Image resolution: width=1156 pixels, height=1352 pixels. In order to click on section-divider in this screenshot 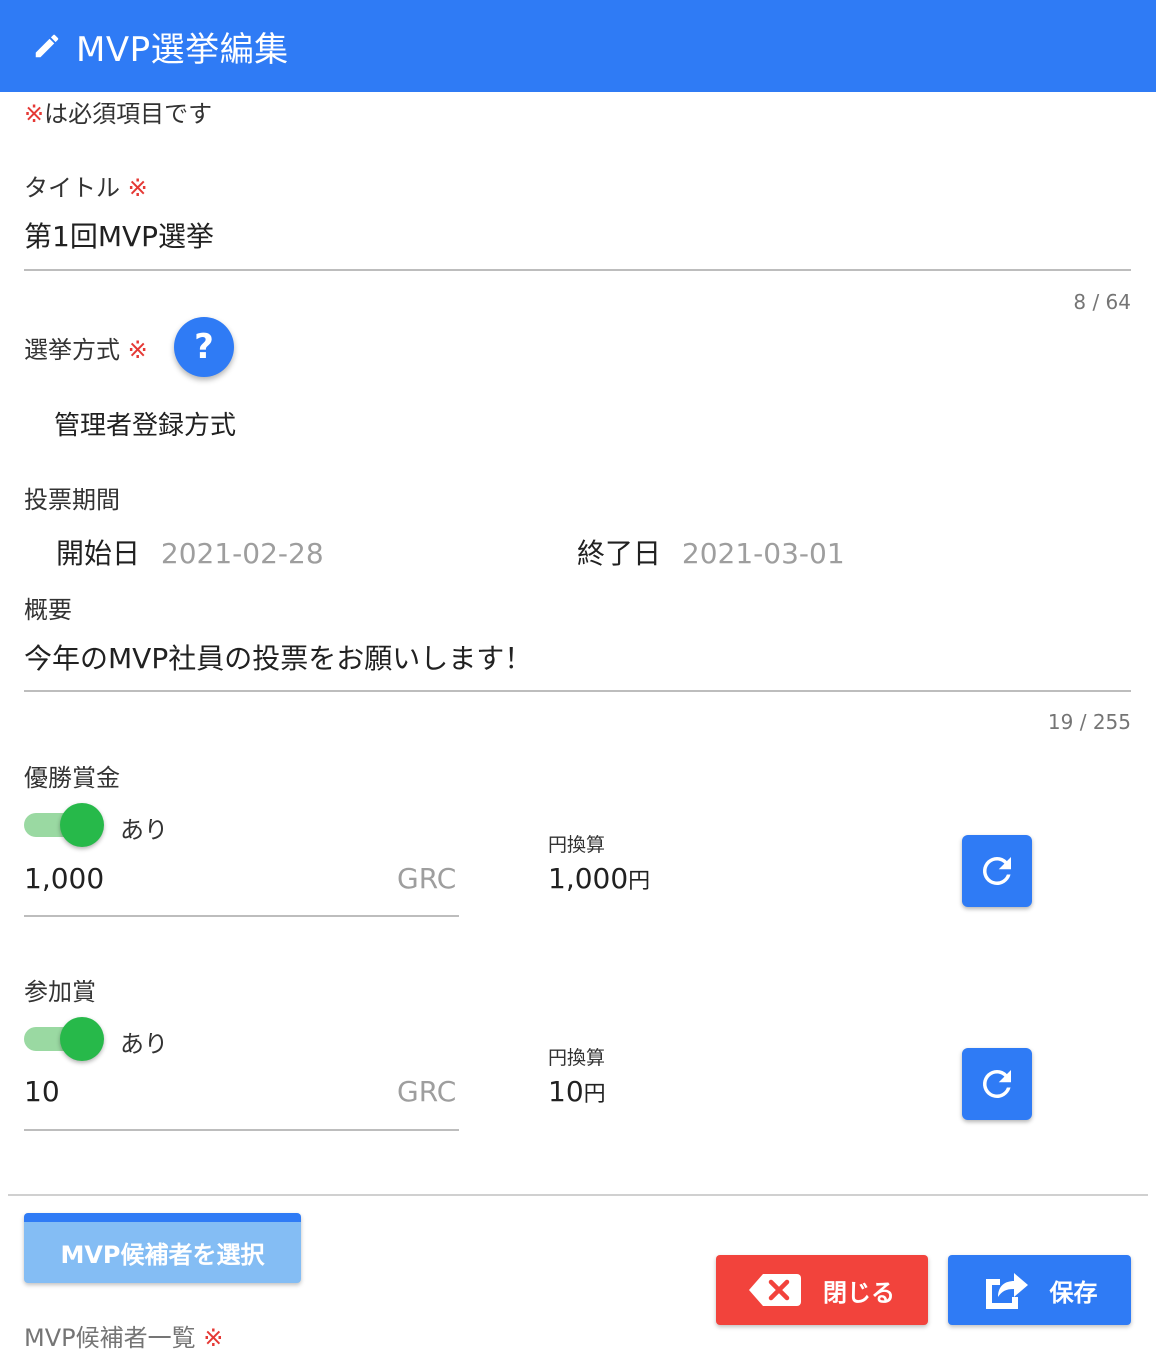, I will do `click(578, 1195)`.